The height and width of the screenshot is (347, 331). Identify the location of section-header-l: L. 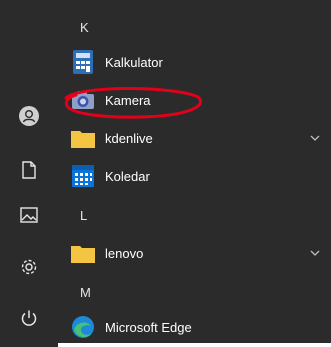
(83, 215).